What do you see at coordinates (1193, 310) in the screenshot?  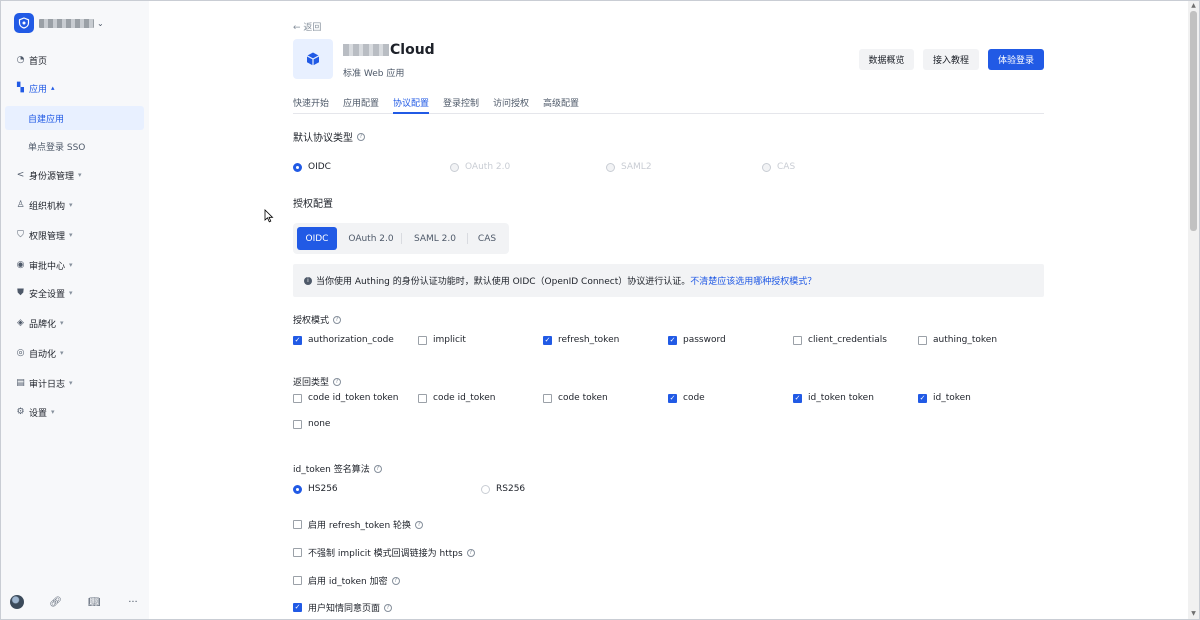 I see `vertical-scrollbar: ▲ ▼` at bounding box center [1193, 310].